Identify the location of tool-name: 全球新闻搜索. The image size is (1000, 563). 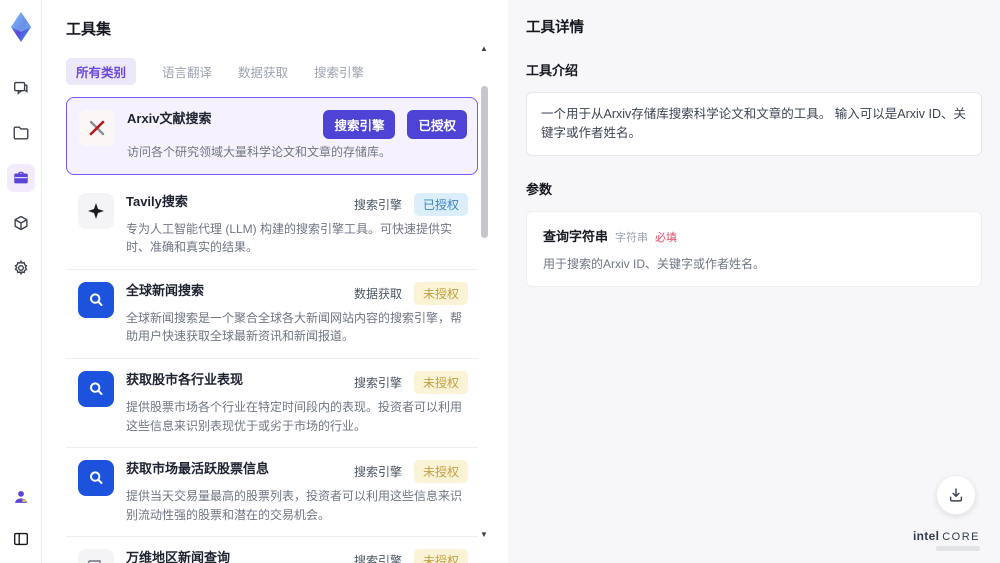
(165, 290).